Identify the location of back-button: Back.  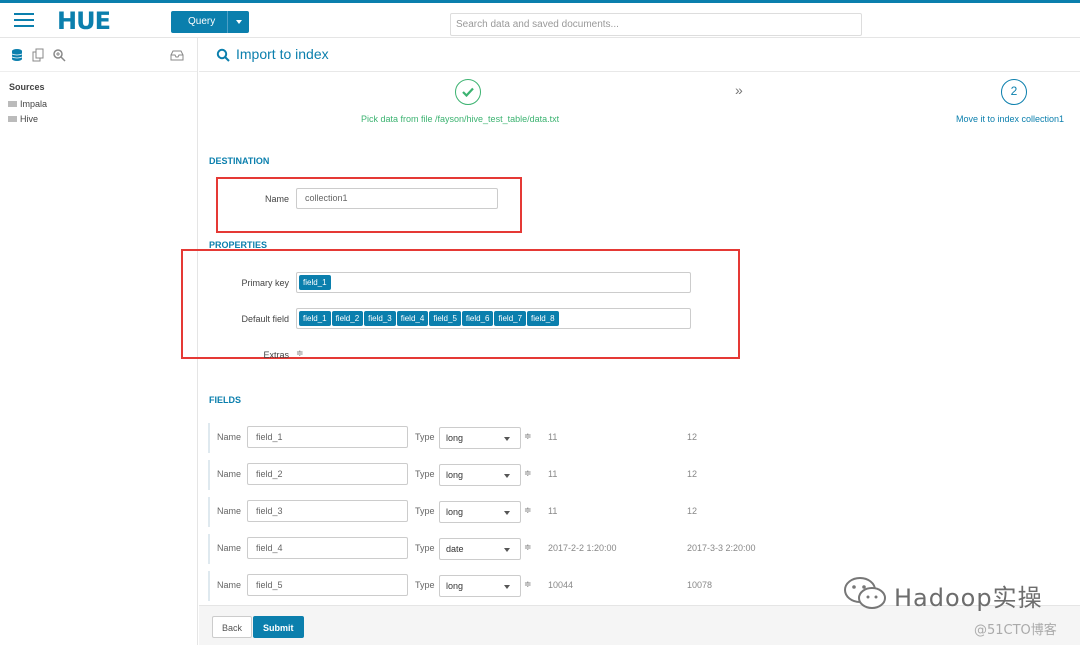
(232, 627).